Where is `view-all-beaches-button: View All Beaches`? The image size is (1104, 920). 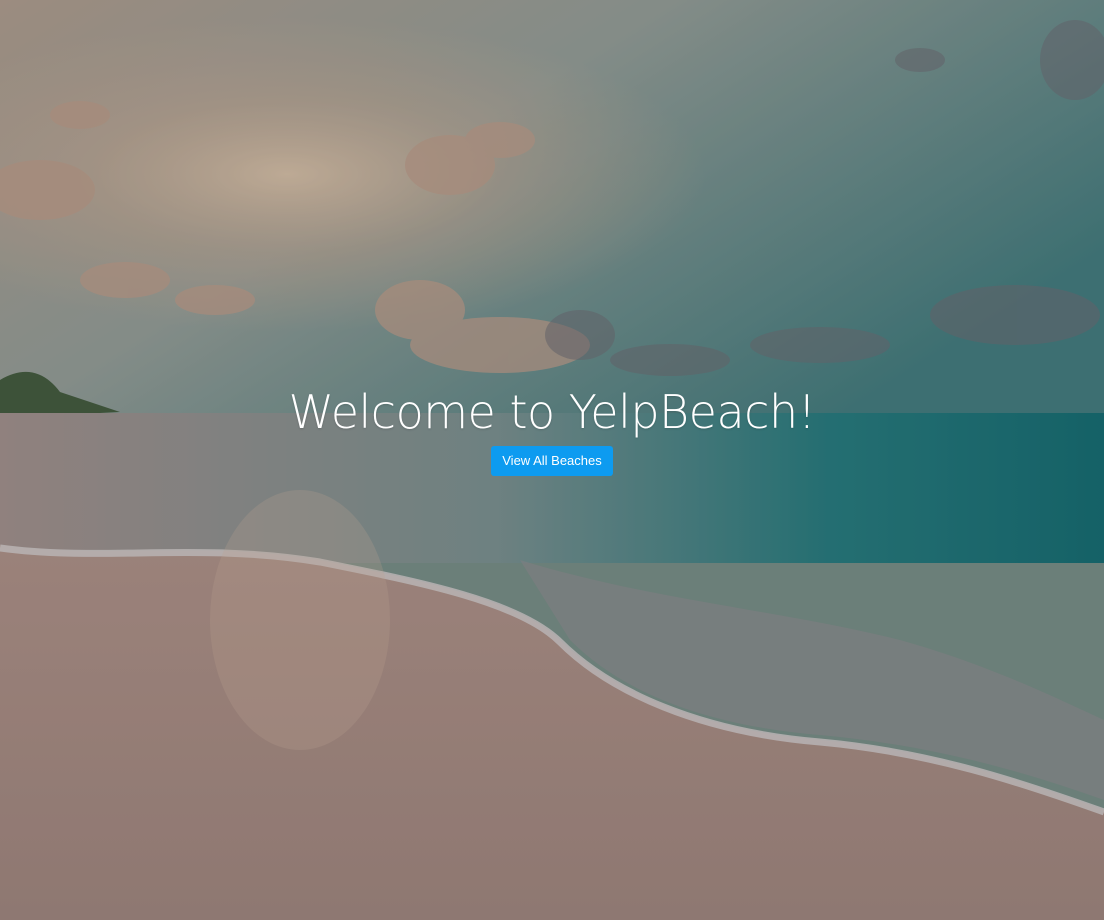
view-all-beaches-button: View All Beaches is located at coordinates (552, 461).